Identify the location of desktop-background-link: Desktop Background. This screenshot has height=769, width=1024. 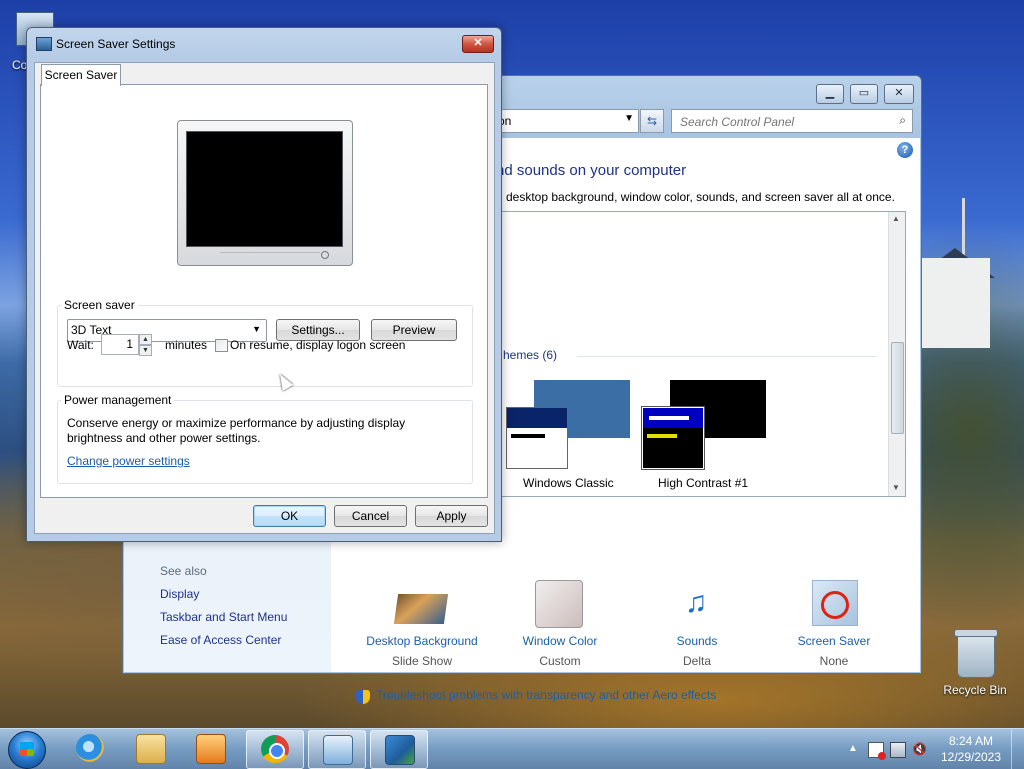
(422, 641).